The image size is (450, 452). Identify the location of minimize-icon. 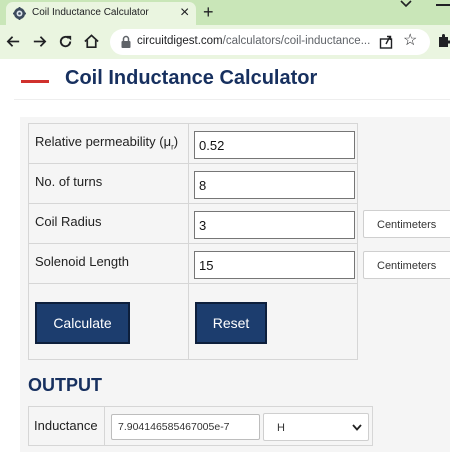
(443, 5).